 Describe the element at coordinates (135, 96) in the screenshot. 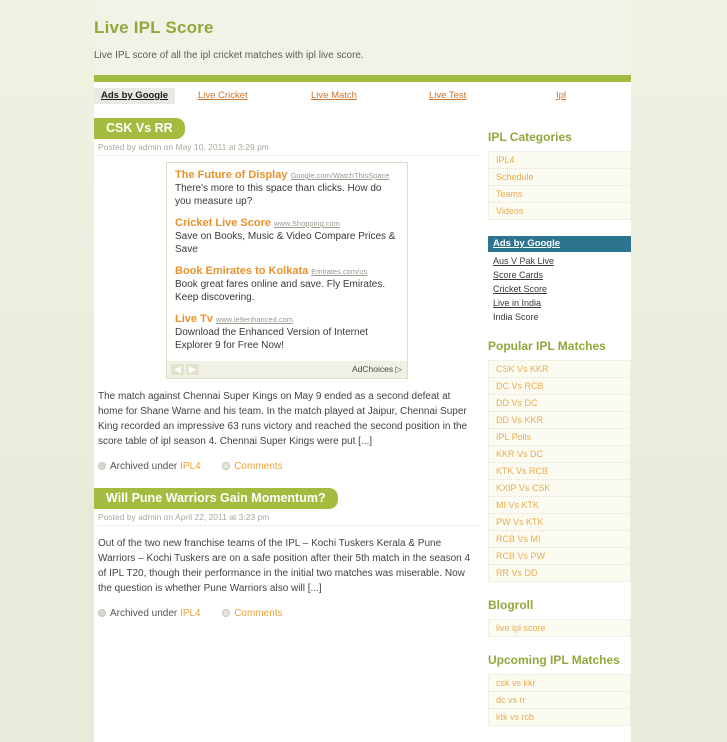

I see `ads-by-google-label: Ads by Google` at that location.